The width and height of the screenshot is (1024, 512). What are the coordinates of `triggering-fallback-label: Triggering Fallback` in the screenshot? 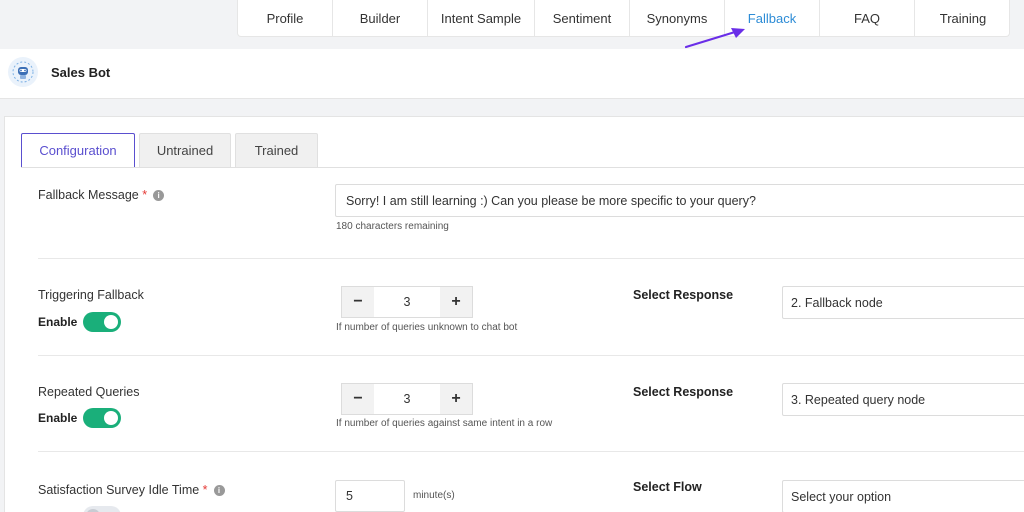 It's located at (91, 295).